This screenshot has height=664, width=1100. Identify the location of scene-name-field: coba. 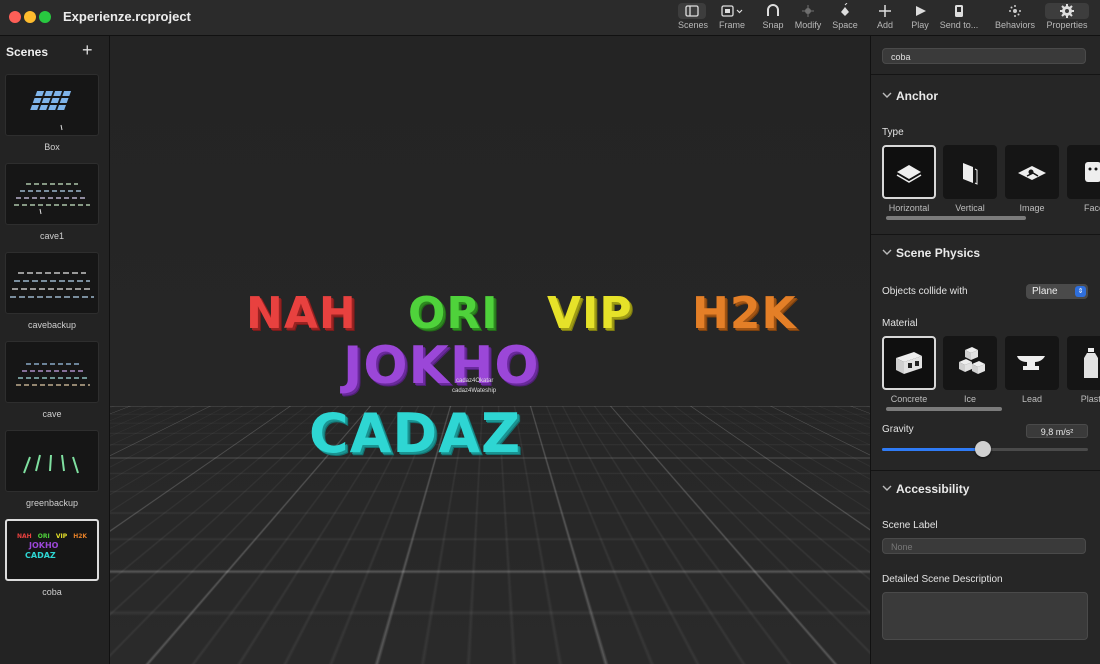
(984, 56).